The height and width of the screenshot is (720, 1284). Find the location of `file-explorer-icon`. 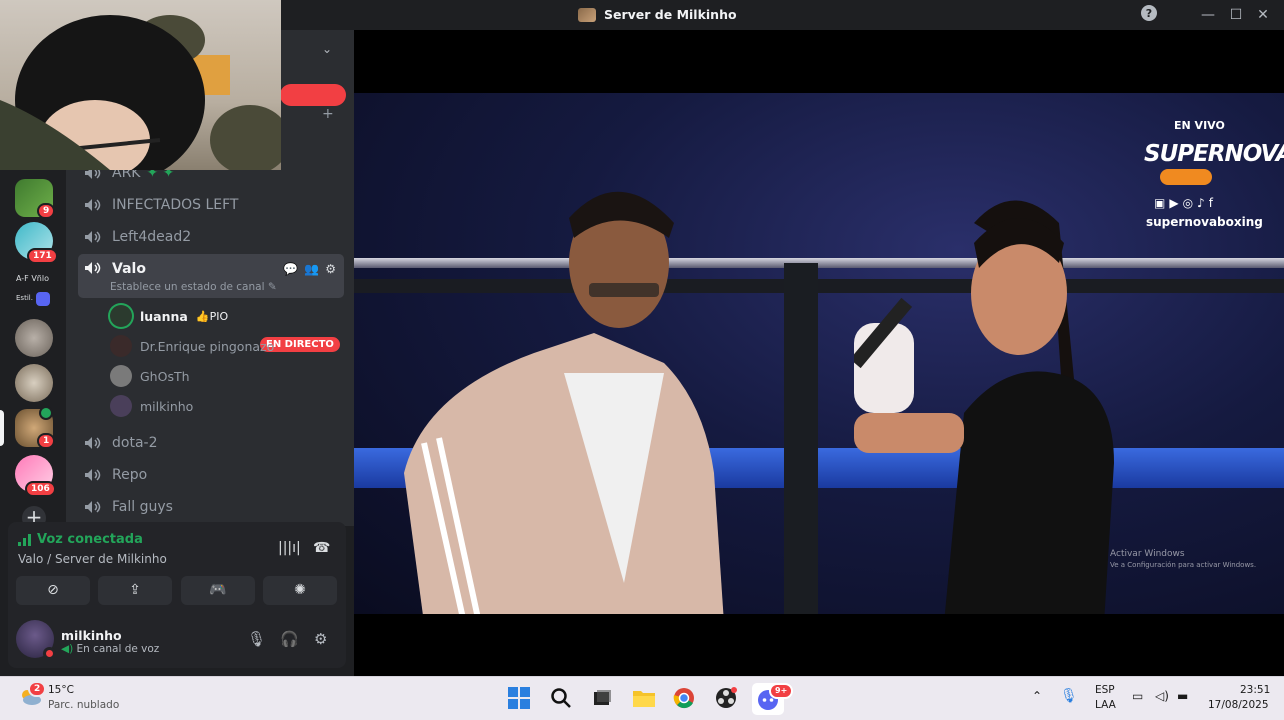

file-explorer-icon is located at coordinates (644, 699).